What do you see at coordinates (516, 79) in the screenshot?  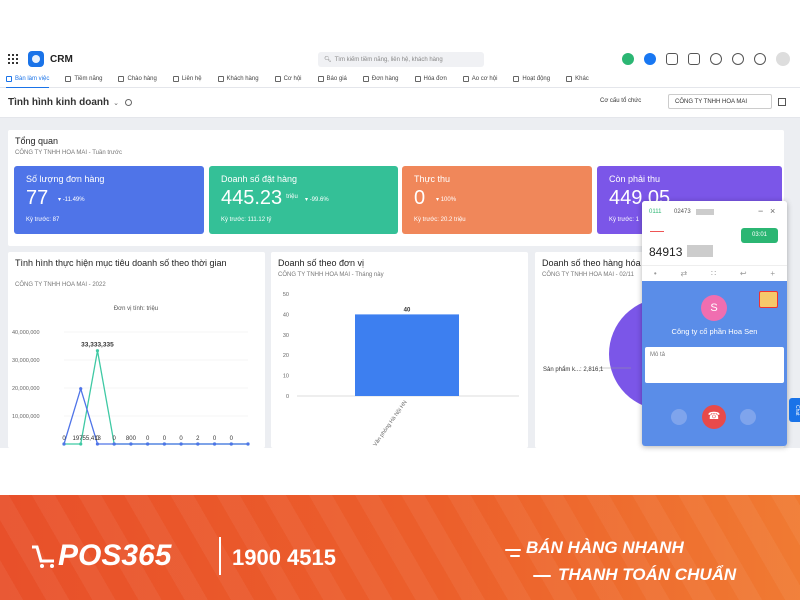 I see `activity-icon` at bounding box center [516, 79].